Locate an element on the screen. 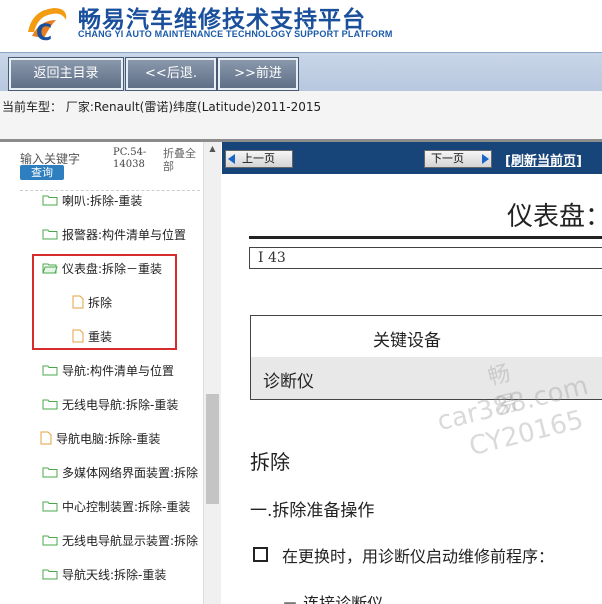  pc-label-line2: 14038 is located at coordinates (129, 164).